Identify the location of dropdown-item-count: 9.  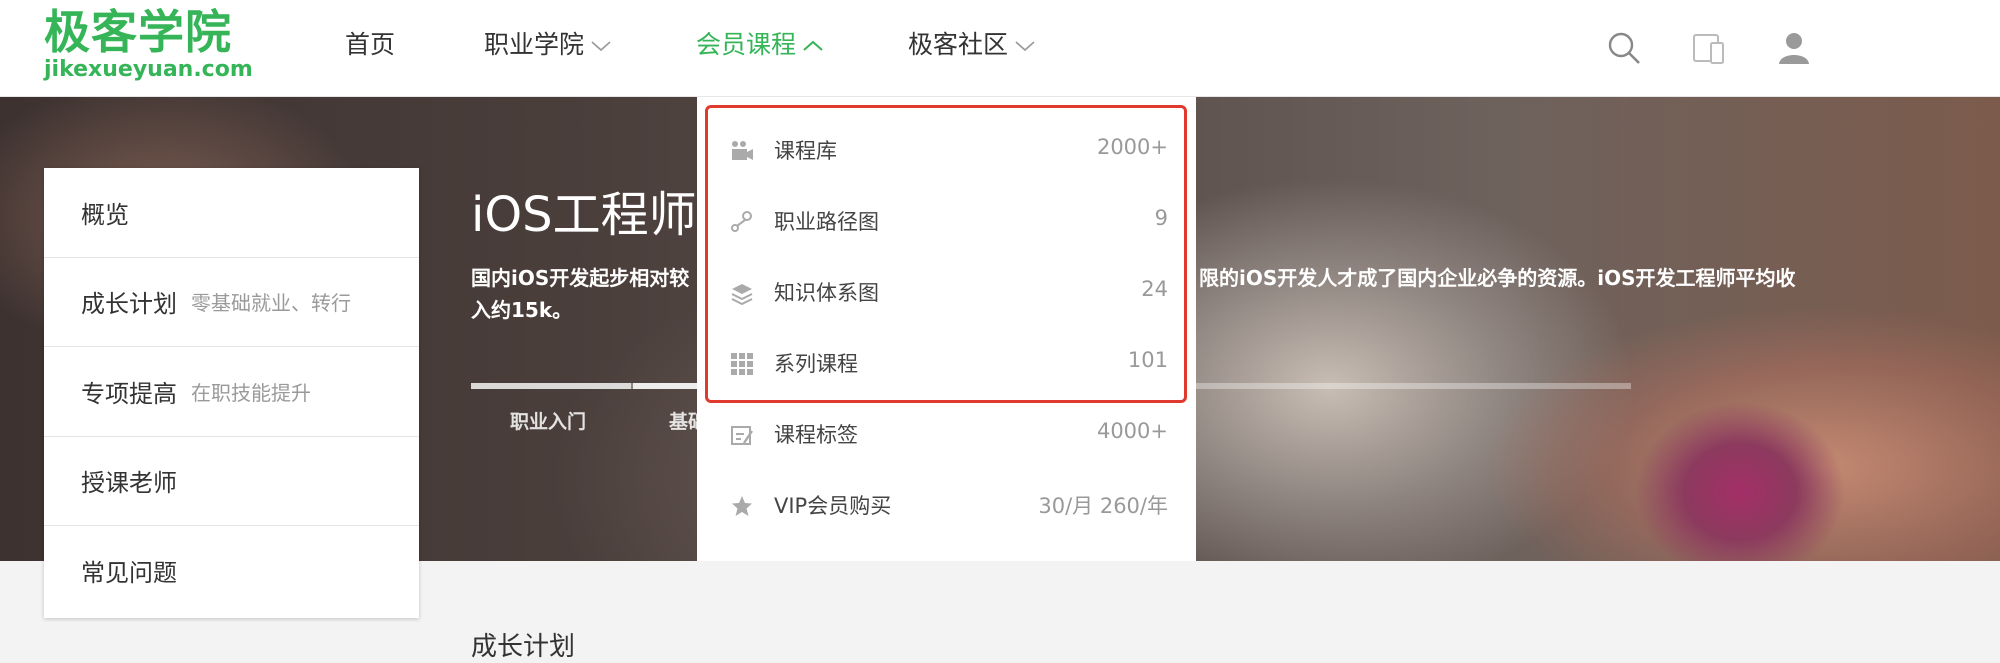
(1161, 218).